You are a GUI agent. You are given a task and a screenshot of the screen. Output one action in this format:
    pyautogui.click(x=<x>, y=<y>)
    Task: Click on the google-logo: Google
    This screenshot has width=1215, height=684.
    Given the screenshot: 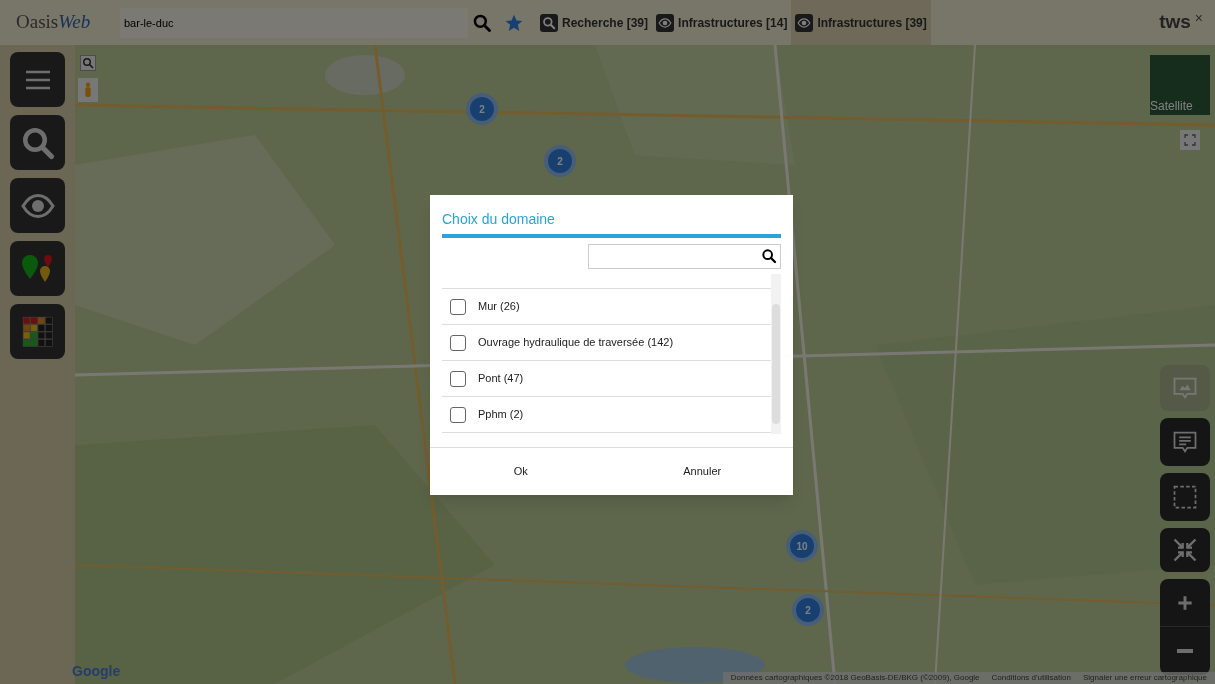 What is the action you would take?
    pyautogui.click(x=96, y=671)
    